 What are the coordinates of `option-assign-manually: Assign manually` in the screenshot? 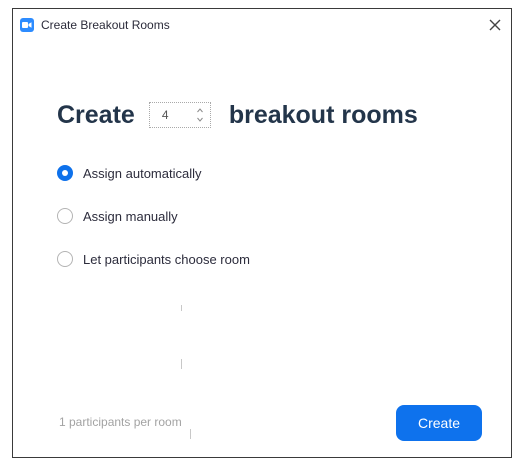 It's located at (117, 216).